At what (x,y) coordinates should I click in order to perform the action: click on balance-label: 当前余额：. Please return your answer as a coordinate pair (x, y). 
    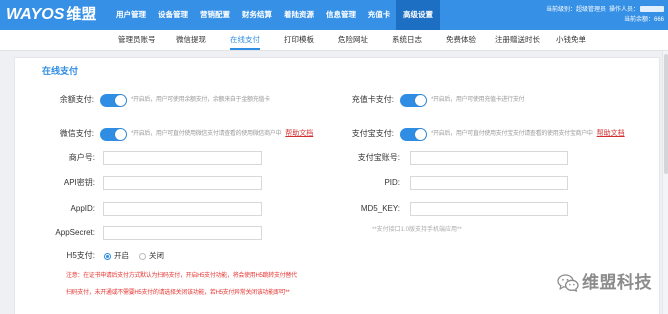
    Looking at the image, I should click on (638, 20).